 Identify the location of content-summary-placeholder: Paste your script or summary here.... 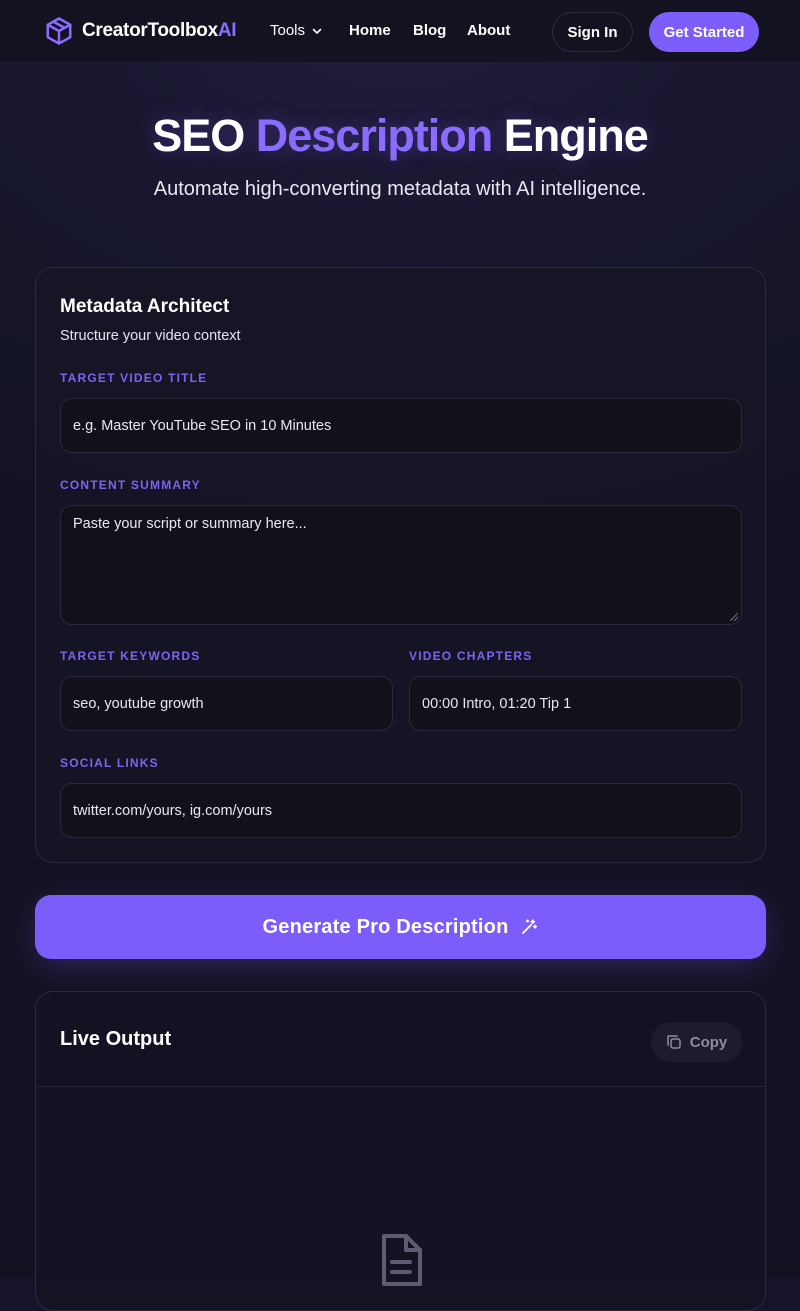
(190, 524).